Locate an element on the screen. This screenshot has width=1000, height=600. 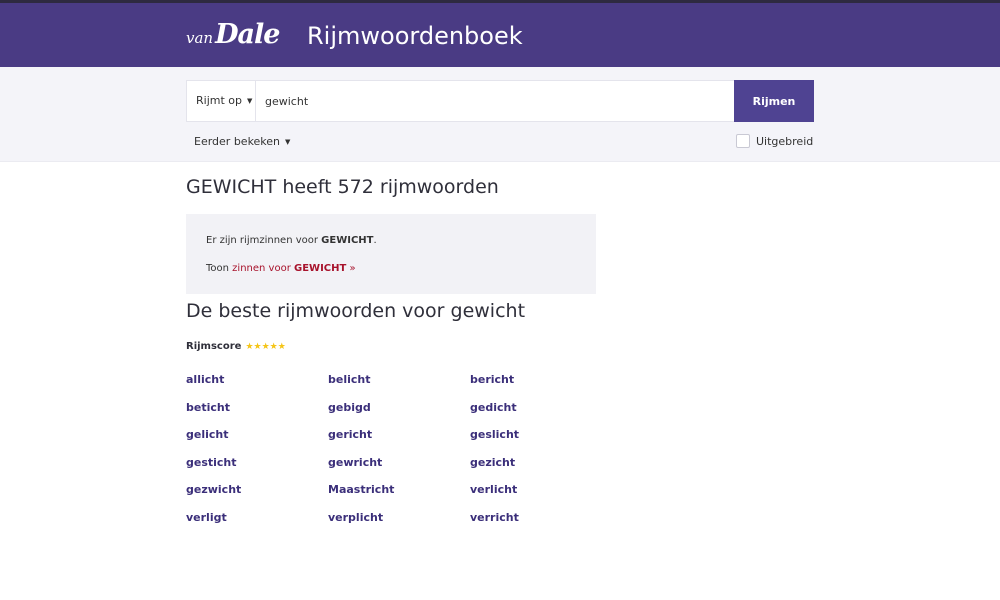
best-rhymes-heading: De beste rijmwoorden voor gewicht is located at coordinates (356, 311).